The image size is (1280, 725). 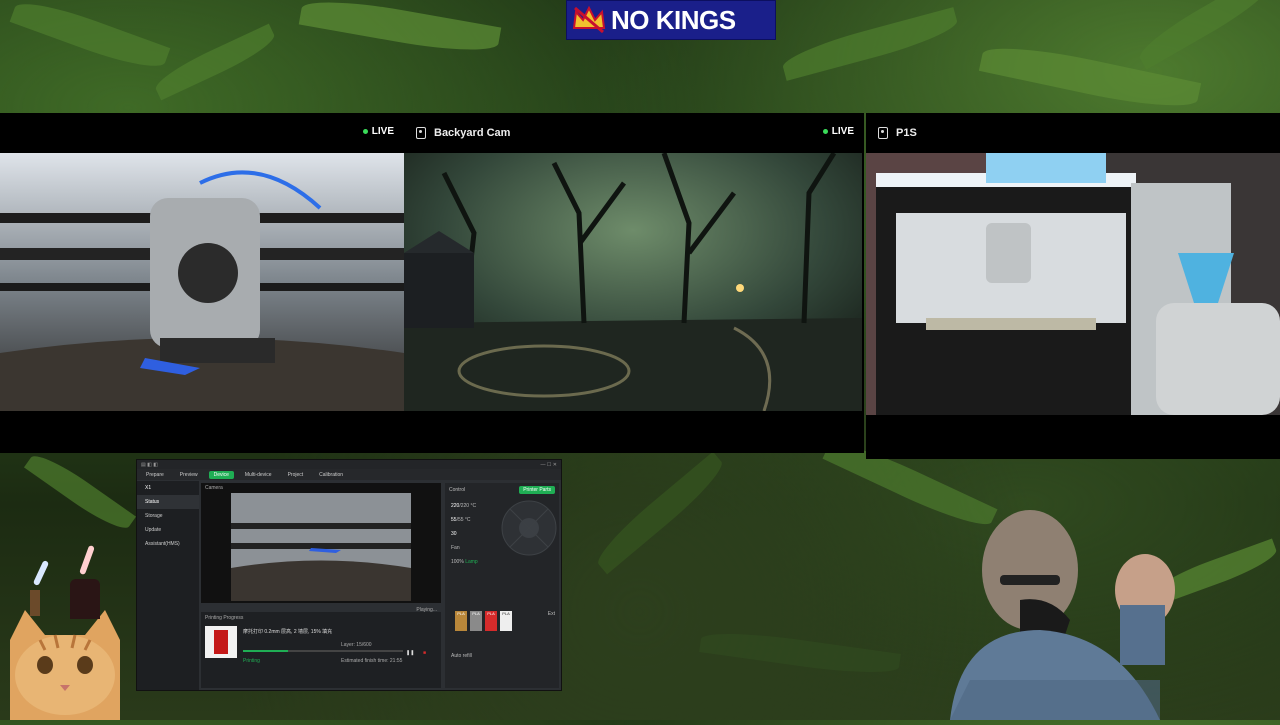 What do you see at coordinates (471, 562) in the screenshot?
I see `speed-label: Lamp` at bounding box center [471, 562].